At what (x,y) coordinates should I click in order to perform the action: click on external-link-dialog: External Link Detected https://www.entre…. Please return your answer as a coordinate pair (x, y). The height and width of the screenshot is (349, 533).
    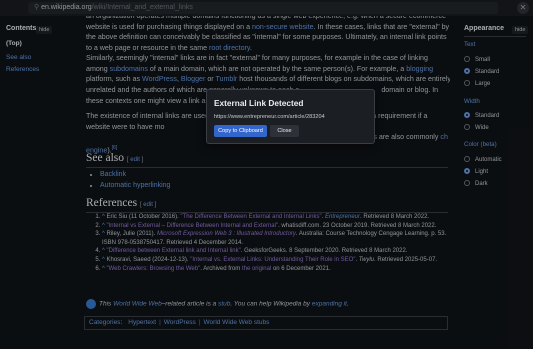
    Looking at the image, I should click on (290, 116).